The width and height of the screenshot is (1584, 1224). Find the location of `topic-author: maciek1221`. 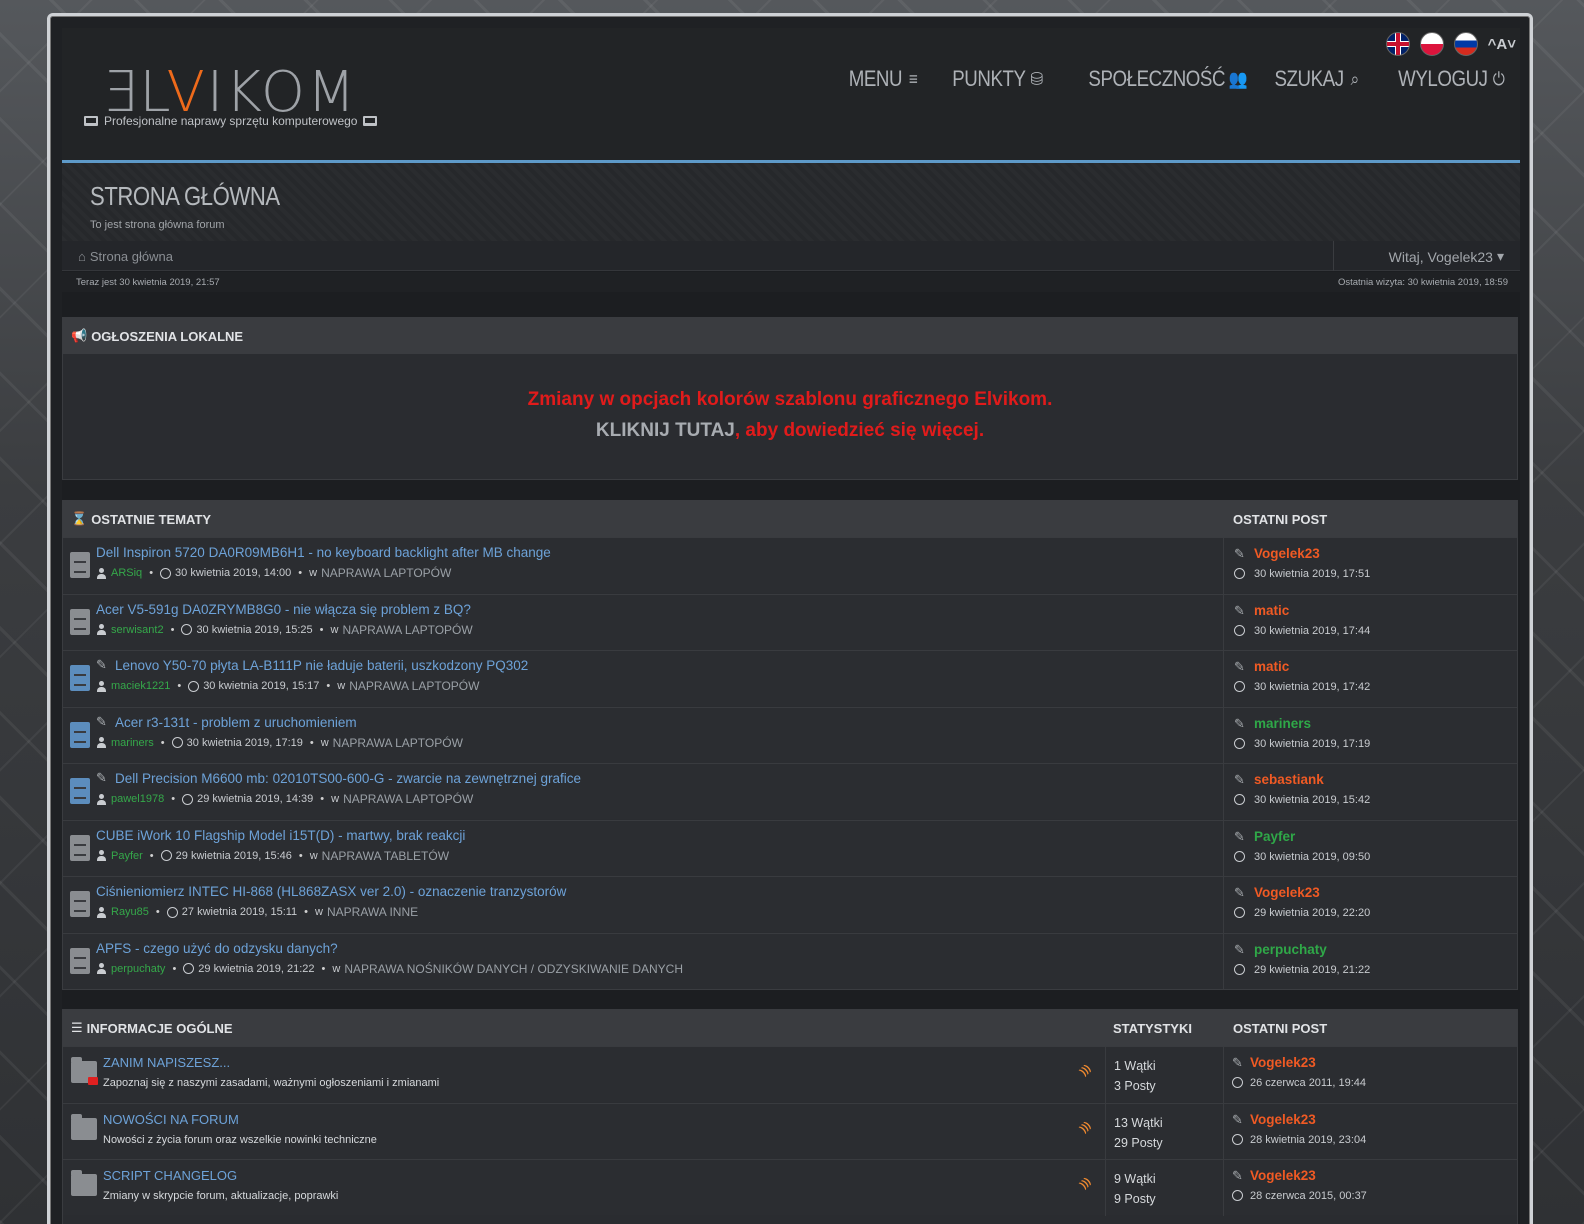

topic-author: maciek1221 is located at coordinates (140, 686).